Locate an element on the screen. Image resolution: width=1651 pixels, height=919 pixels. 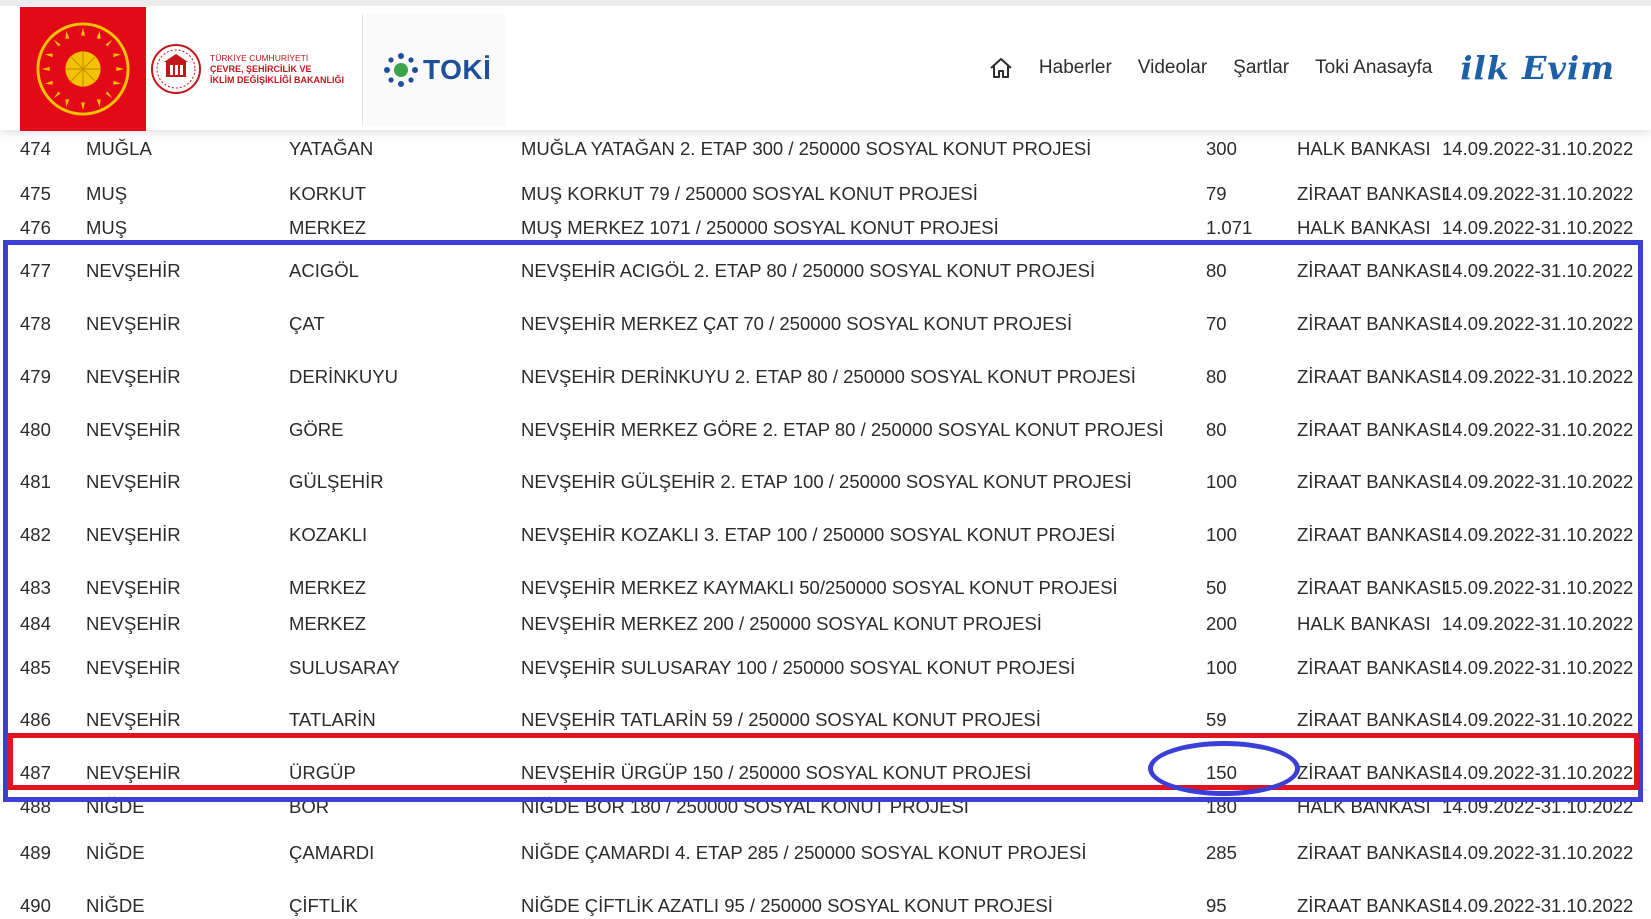
cell-ilce: ÇAMARDI is located at coordinates (332, 852).